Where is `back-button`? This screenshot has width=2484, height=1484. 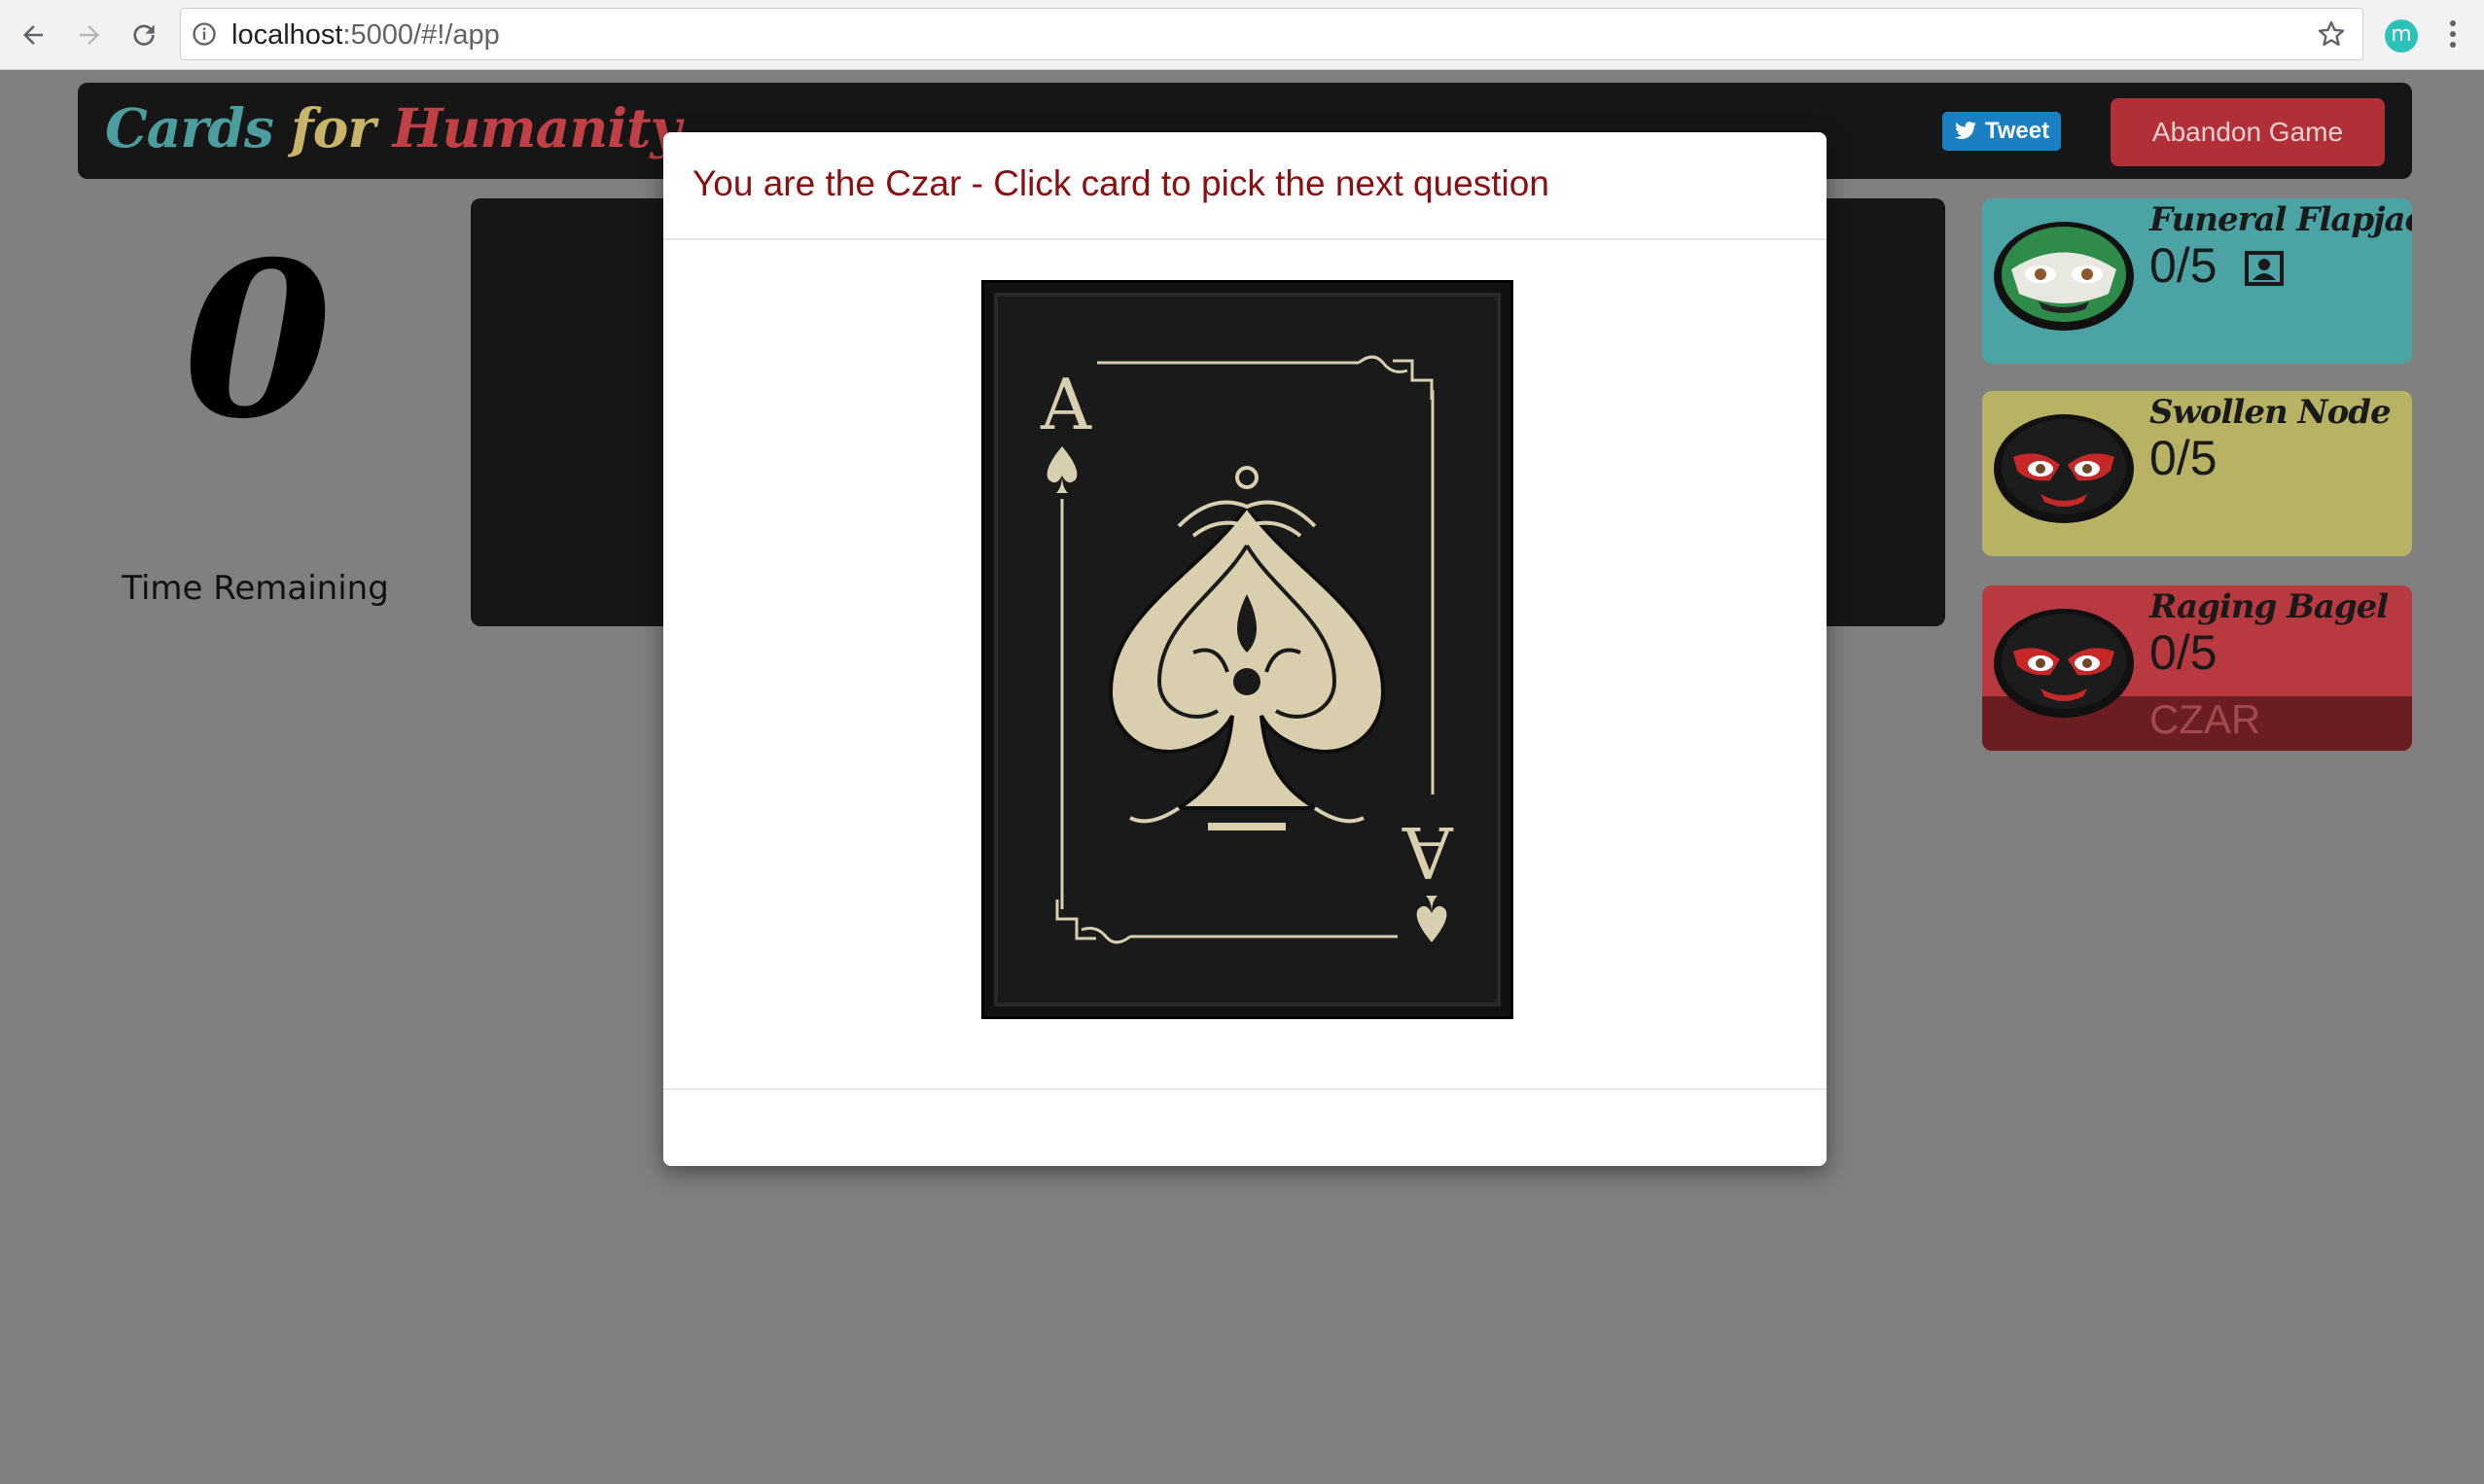
back-button is located at coordinates (33, 35).